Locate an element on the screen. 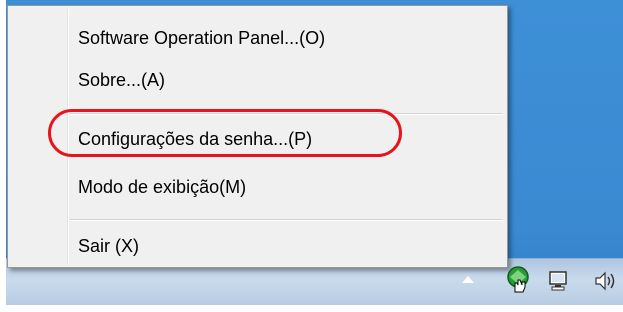  scanner-app-icon is located at coordinates (518, 280).